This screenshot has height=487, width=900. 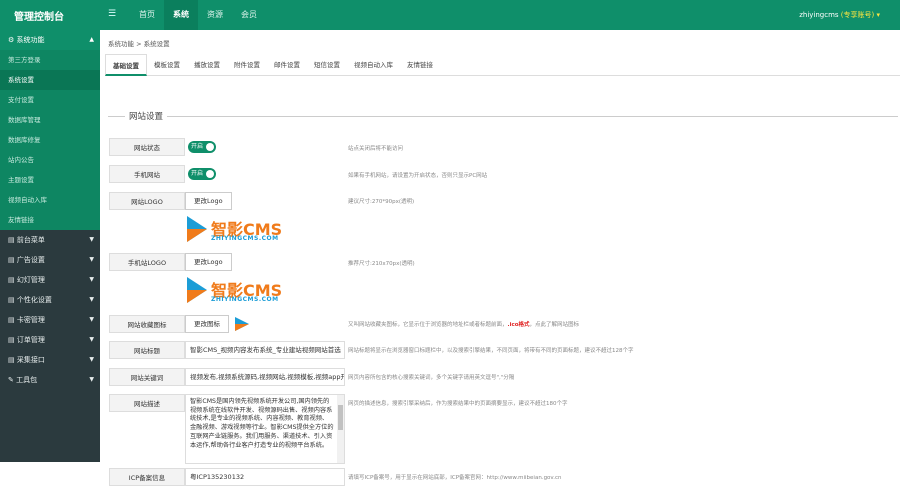 I want to click on section-title: 网站设置, so click(x=146, y=116).